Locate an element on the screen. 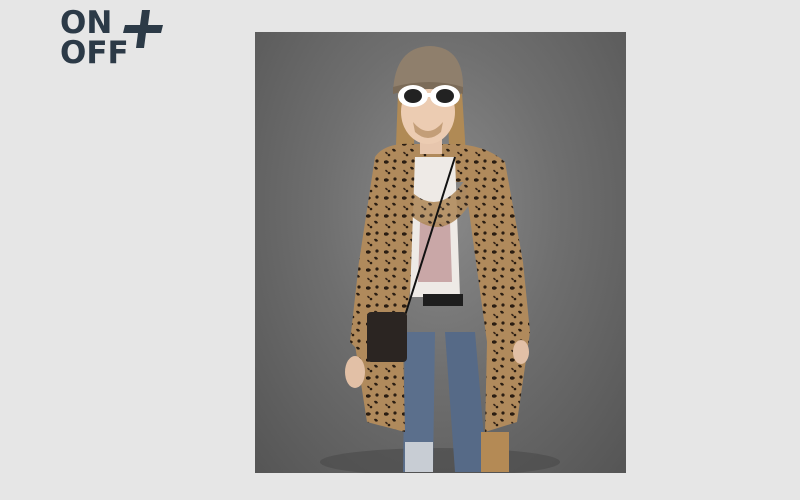 Image resolution: width=800 pixels, height=500 pixels. plus-icon is located at coordinates (143, 29).